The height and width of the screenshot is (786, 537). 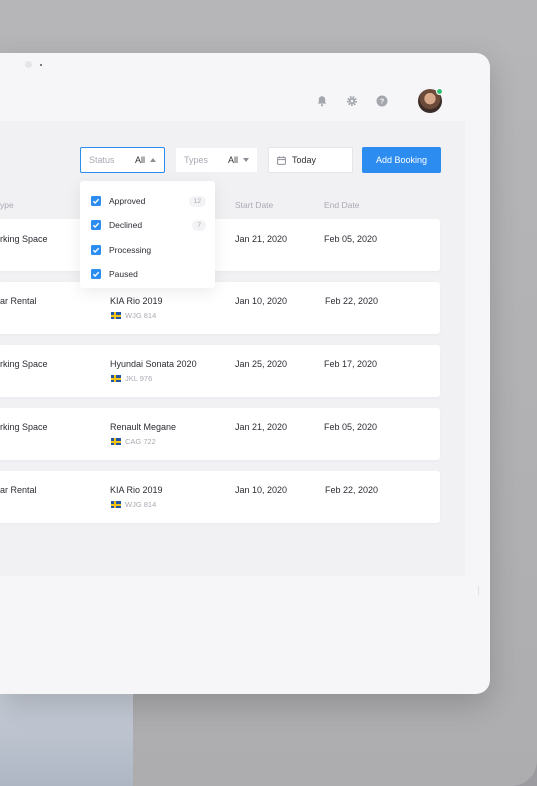 What do you see at coordinates (216, 160) in the screenshot?
I see `types-filter: Types All` at bounding box center [216, 160].